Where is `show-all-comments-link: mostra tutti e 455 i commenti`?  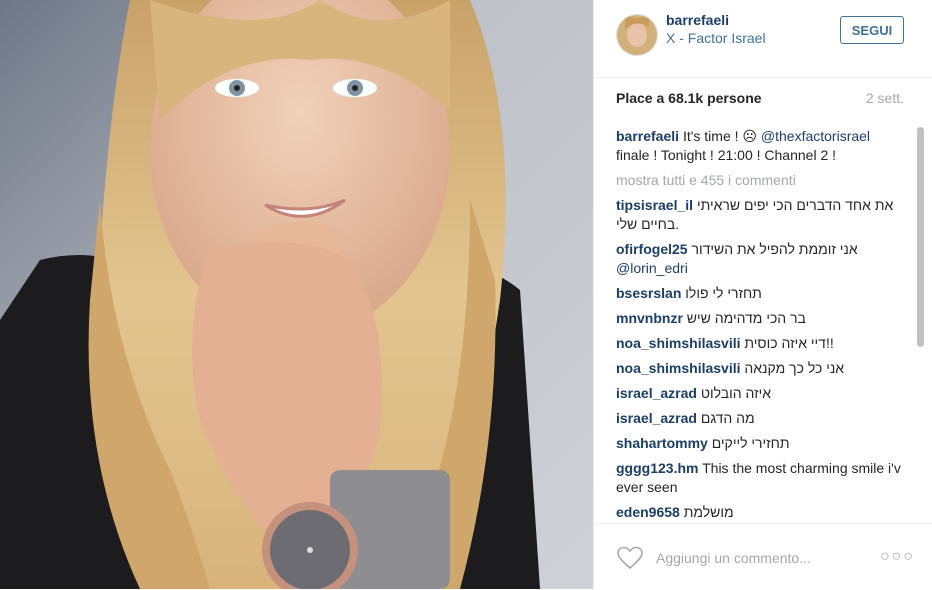
show-all-comments-link: mostra tutti e 455 i commenti is located at coordinates (761, 180).